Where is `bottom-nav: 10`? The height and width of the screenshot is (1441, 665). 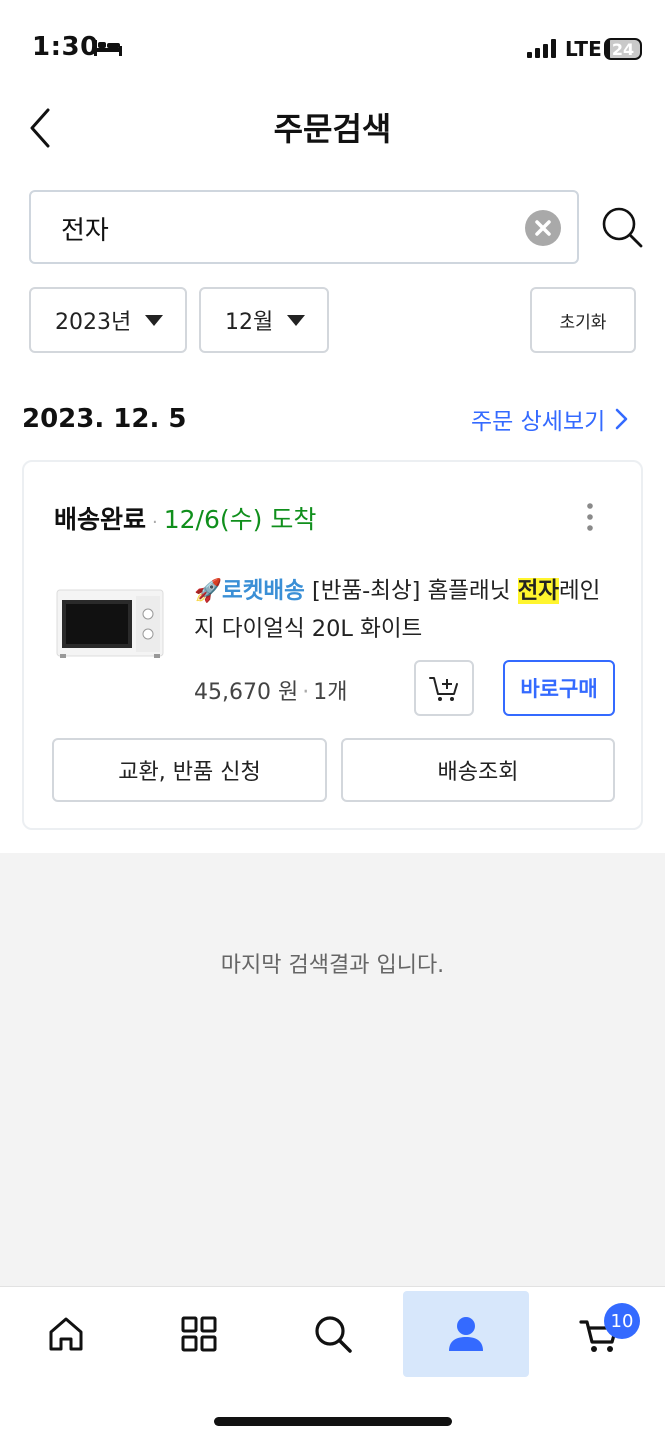
bottom-nav: 10 is located at coordinates (332, 1363).